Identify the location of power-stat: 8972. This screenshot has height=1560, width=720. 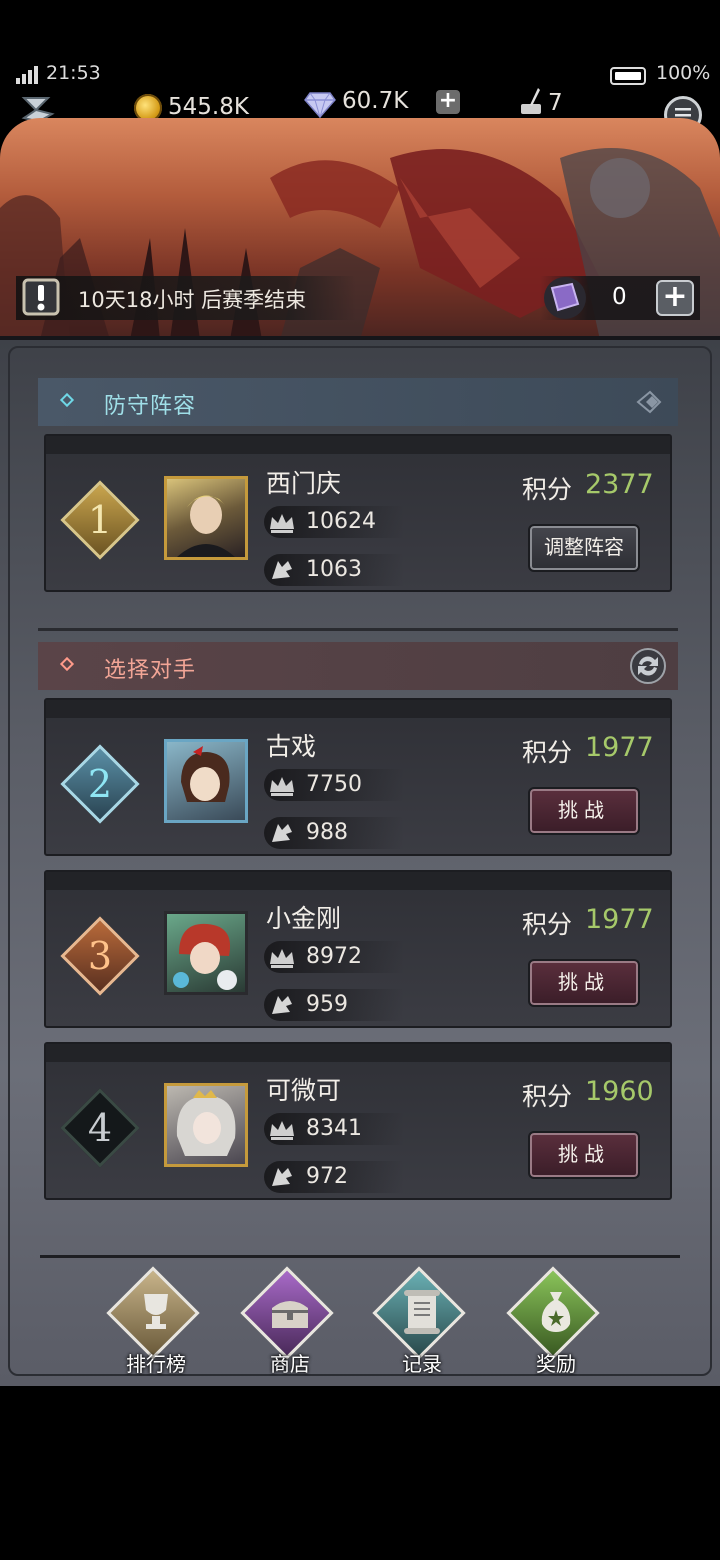
(334, 957).